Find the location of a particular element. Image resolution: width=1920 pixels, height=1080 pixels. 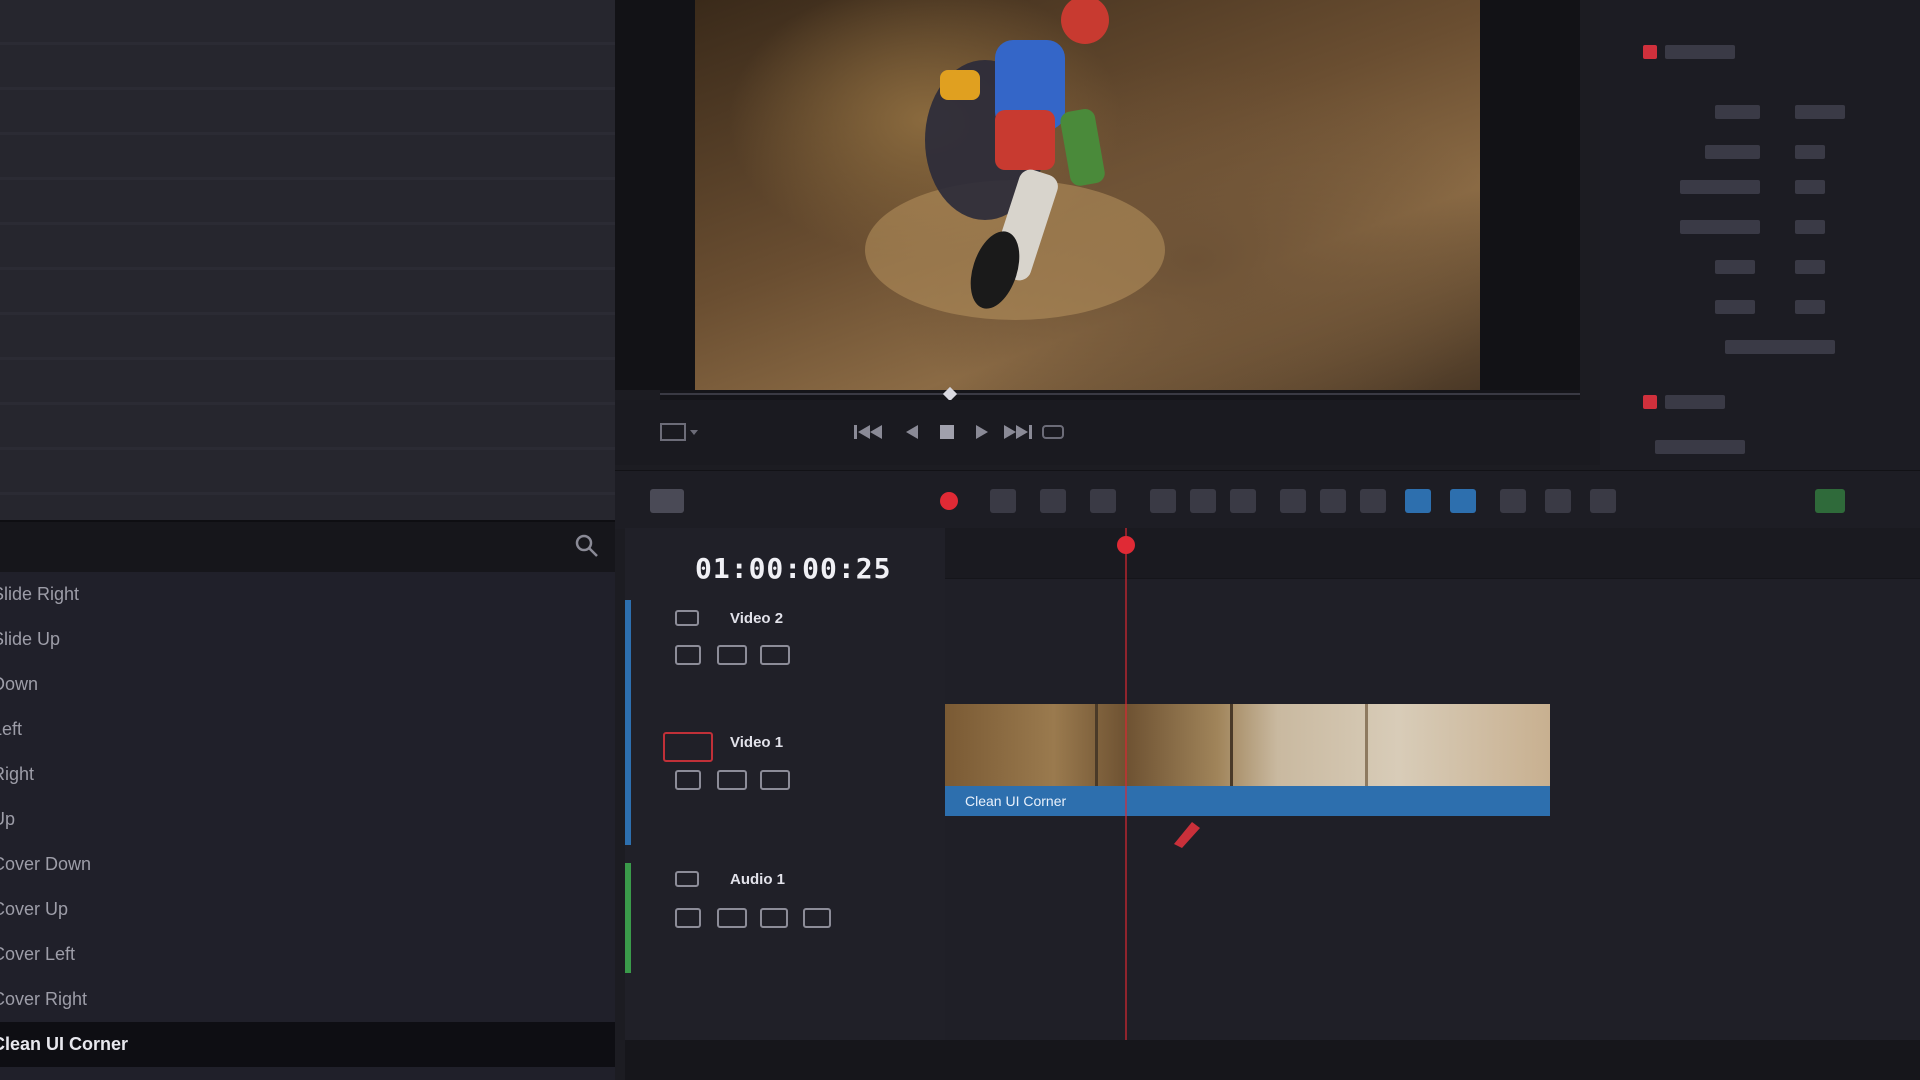

destination-control-icon is located at coordinates (688, 747).